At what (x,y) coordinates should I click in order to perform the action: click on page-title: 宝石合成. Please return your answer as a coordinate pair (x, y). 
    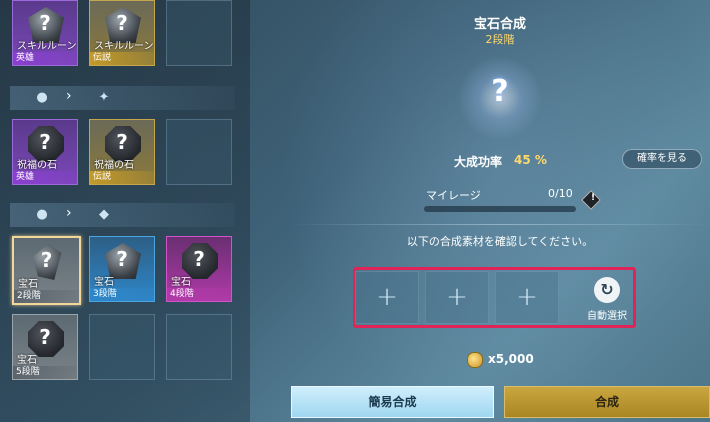
    Looking at the image, I should click on (499, 24).